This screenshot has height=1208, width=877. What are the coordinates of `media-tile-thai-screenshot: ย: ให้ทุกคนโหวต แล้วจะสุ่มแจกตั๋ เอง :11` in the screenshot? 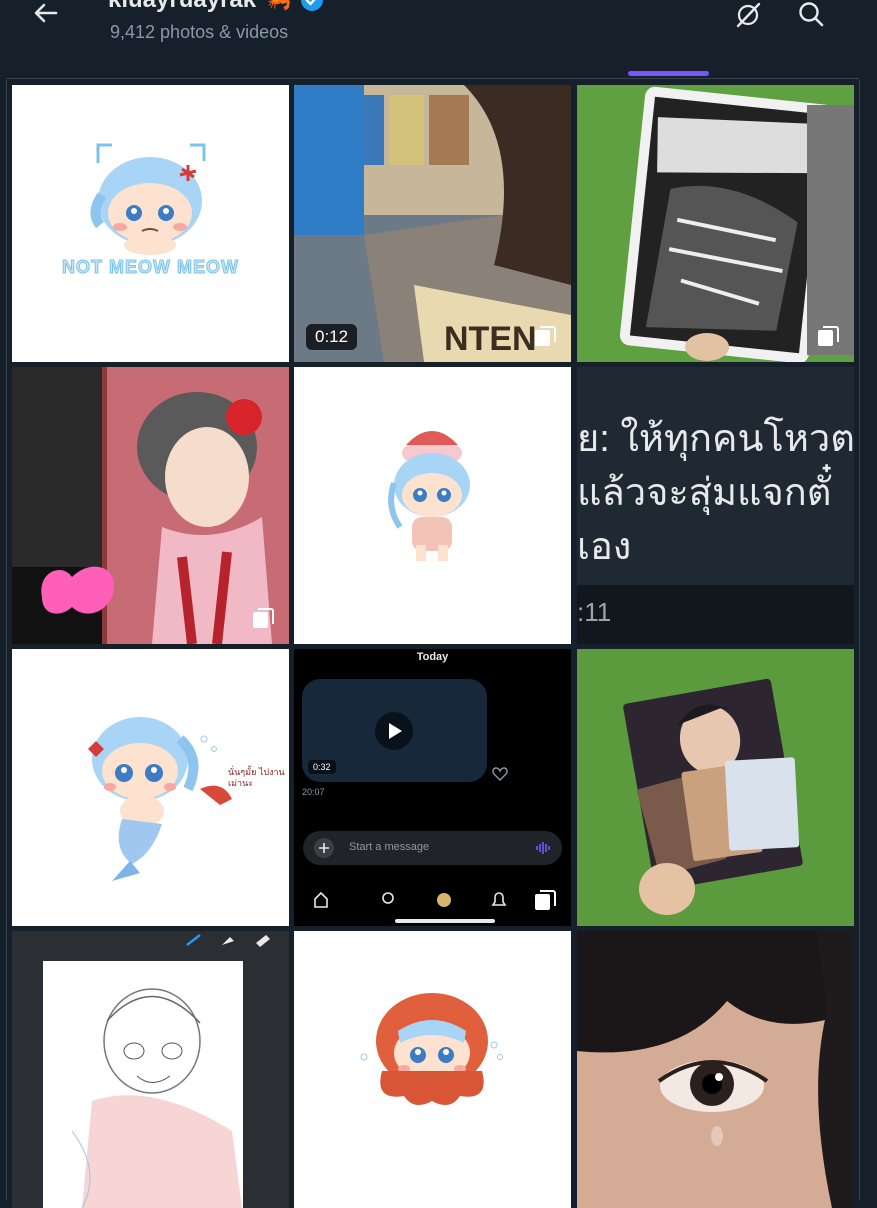 It's located at (715, 505).